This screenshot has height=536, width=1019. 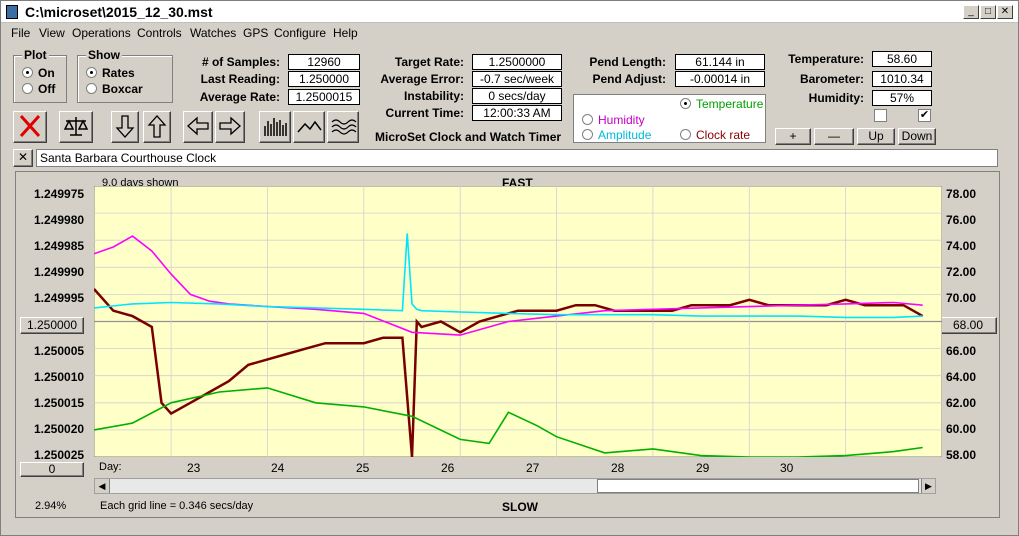 I want to click on temperature-option-label: Temperature, so click(x=730, y=104).